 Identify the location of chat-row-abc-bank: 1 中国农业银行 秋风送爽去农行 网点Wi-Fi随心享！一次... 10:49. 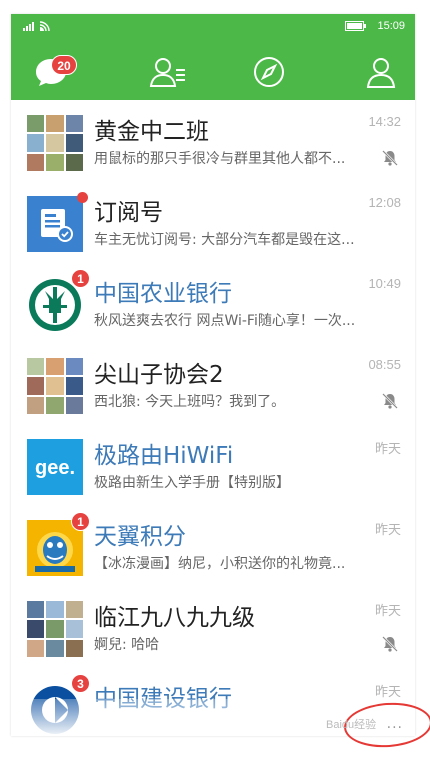
(213, 302).